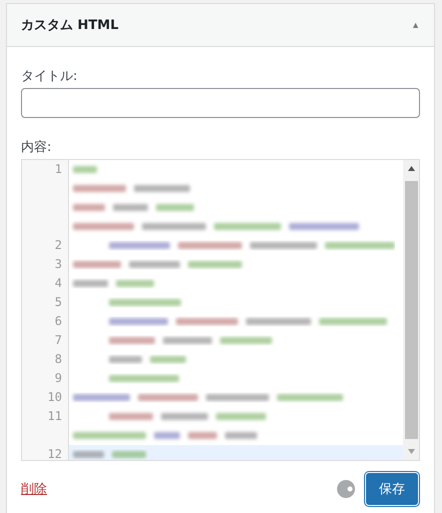  What do you see at coordinates (411, 451) in the screenshot?
I see `scroll-down-icon` at bounding box center [411, 451].